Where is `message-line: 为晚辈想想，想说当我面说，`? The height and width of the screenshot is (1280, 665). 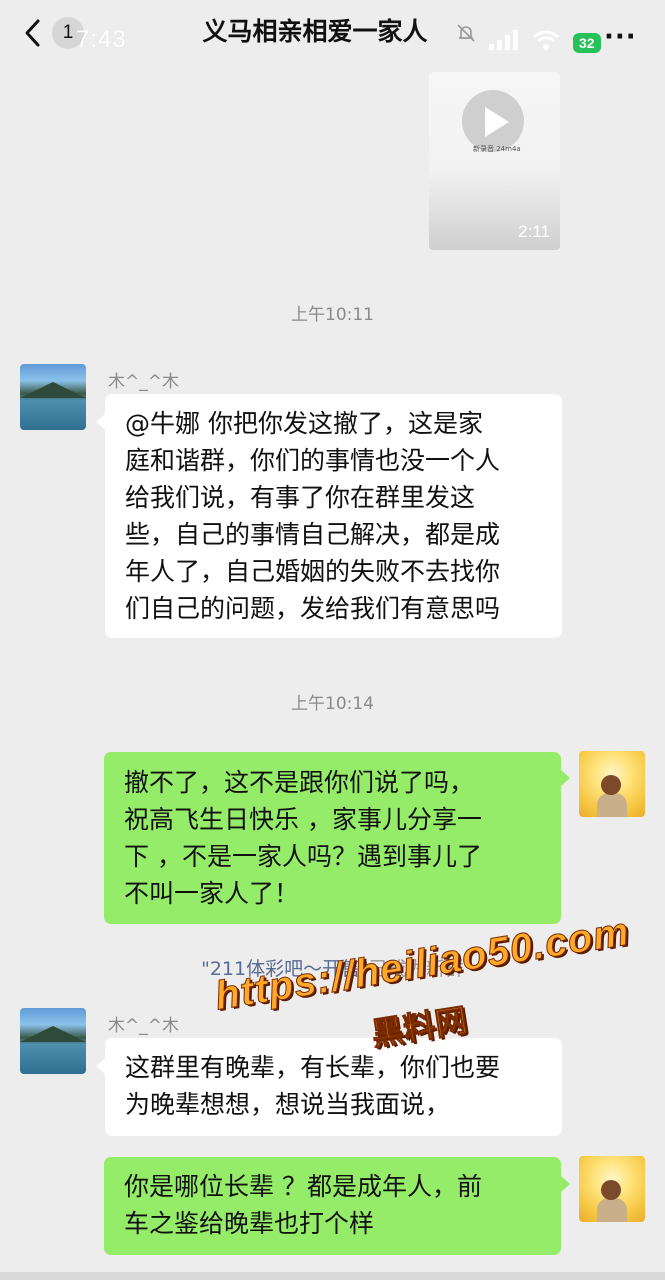 message-line: 为晚辈想想，想说当我面说， is located at coordinates (288, 1104).